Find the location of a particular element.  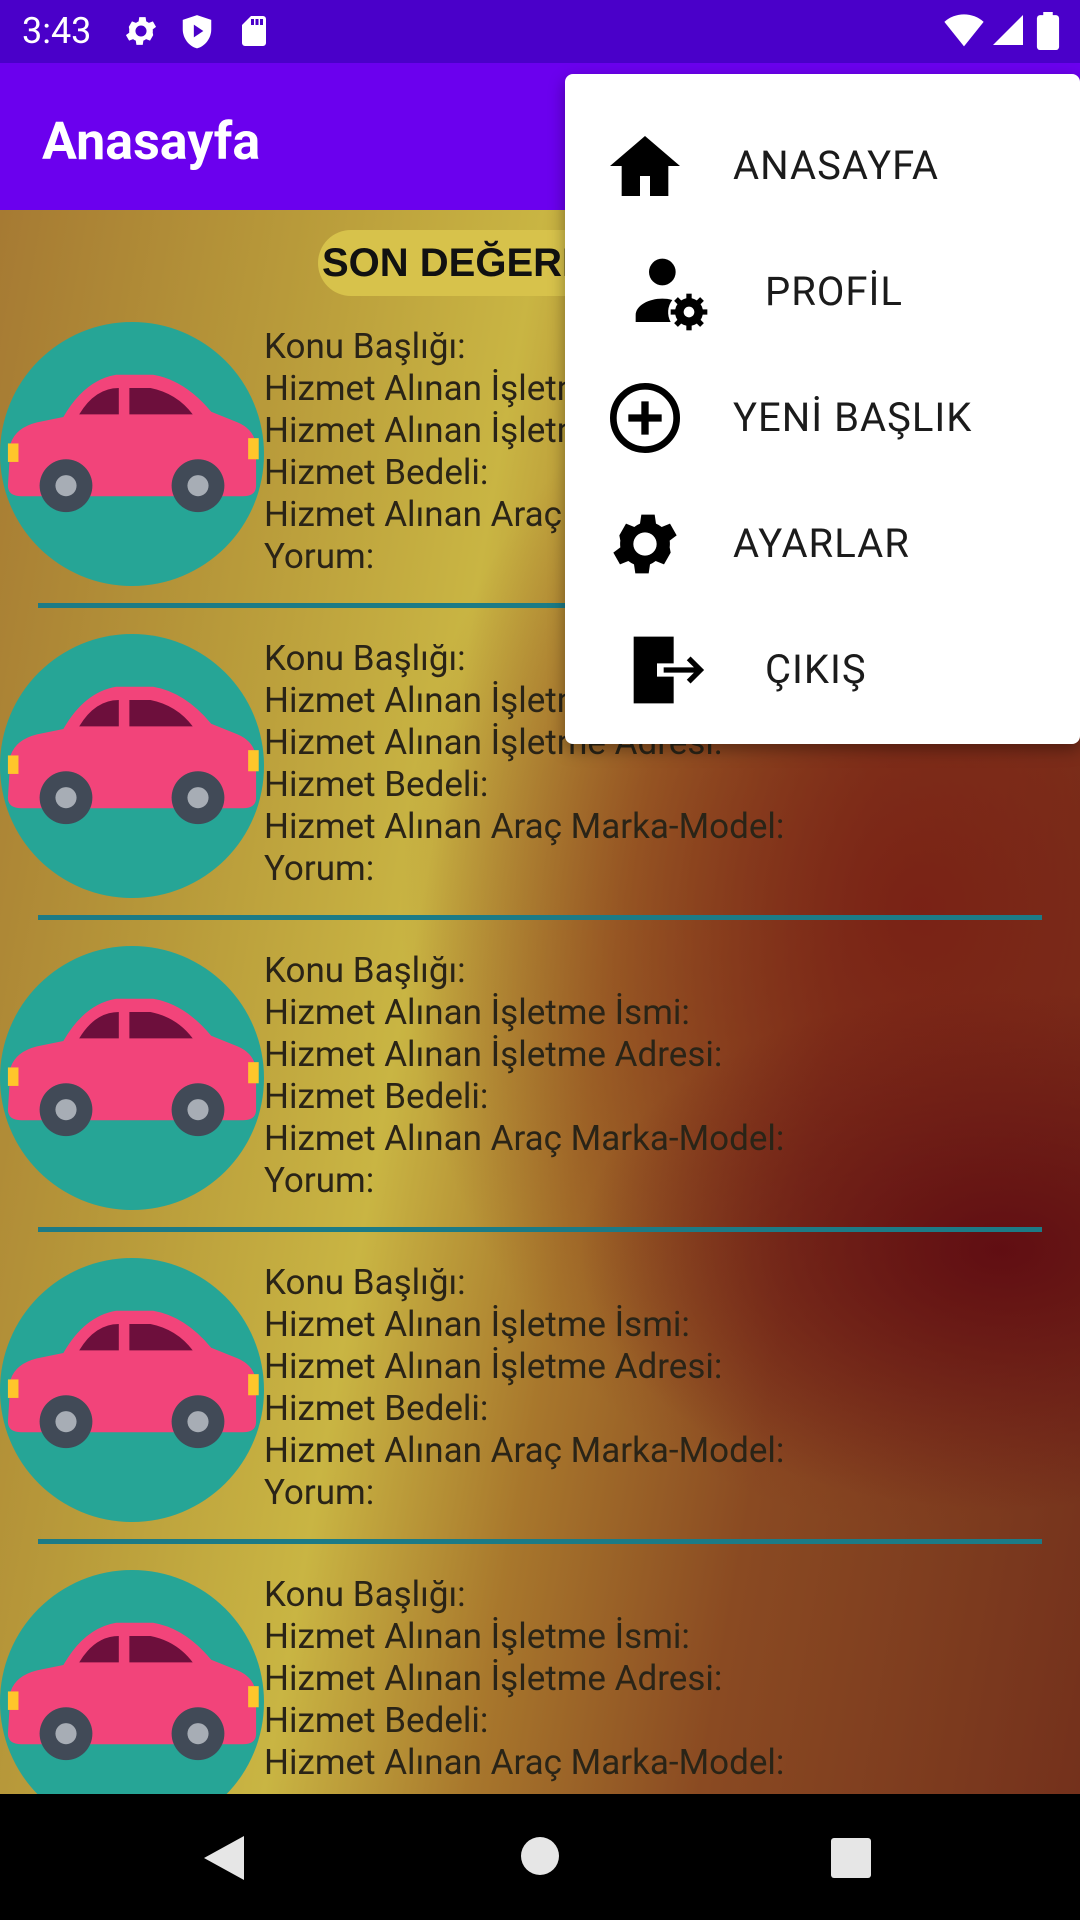

navigation-bar is located at coordinates (540, 1857).